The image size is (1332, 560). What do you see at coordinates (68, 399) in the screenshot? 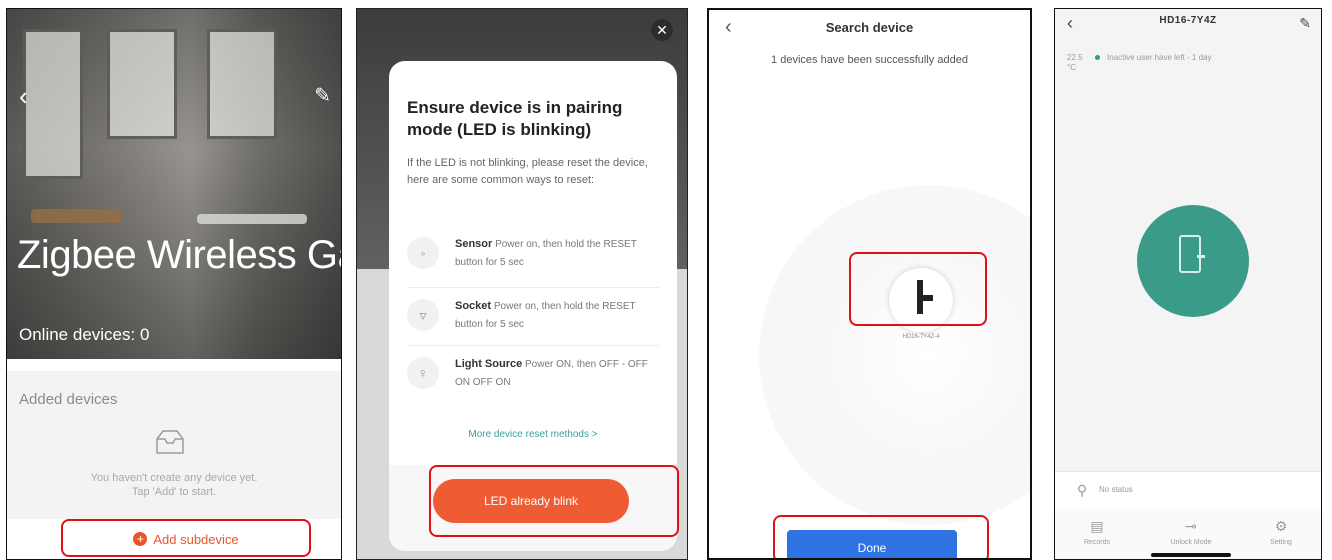
I see `added-devices-label: Added devices` at bounding box center [68, 399].